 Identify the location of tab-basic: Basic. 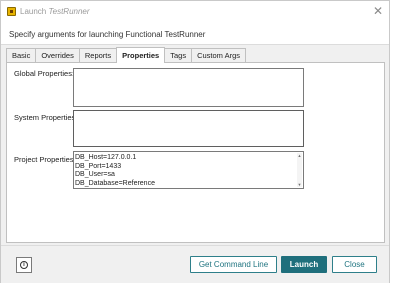
(21, 55).